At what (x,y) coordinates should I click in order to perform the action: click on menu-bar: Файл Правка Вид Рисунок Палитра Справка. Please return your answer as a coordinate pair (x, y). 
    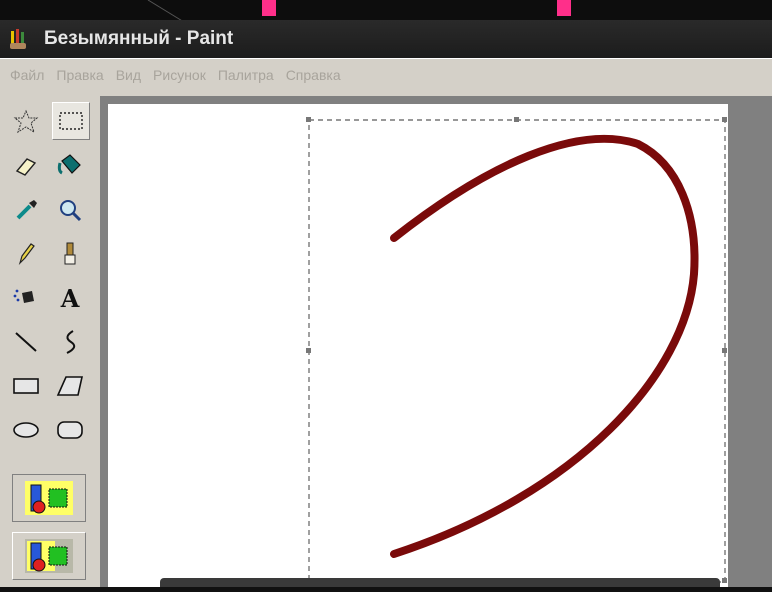
    Looking at the image, I should click on (386, 74).